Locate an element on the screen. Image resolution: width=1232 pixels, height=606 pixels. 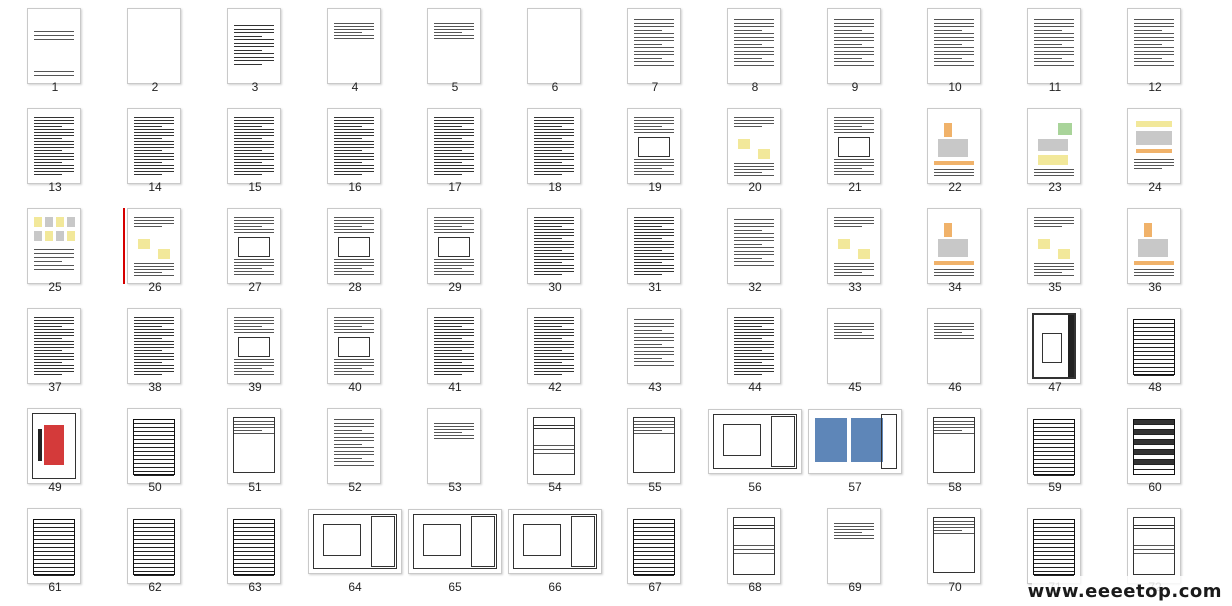
page-thumbnail-2: 2 is located at coordinates (155, 50).